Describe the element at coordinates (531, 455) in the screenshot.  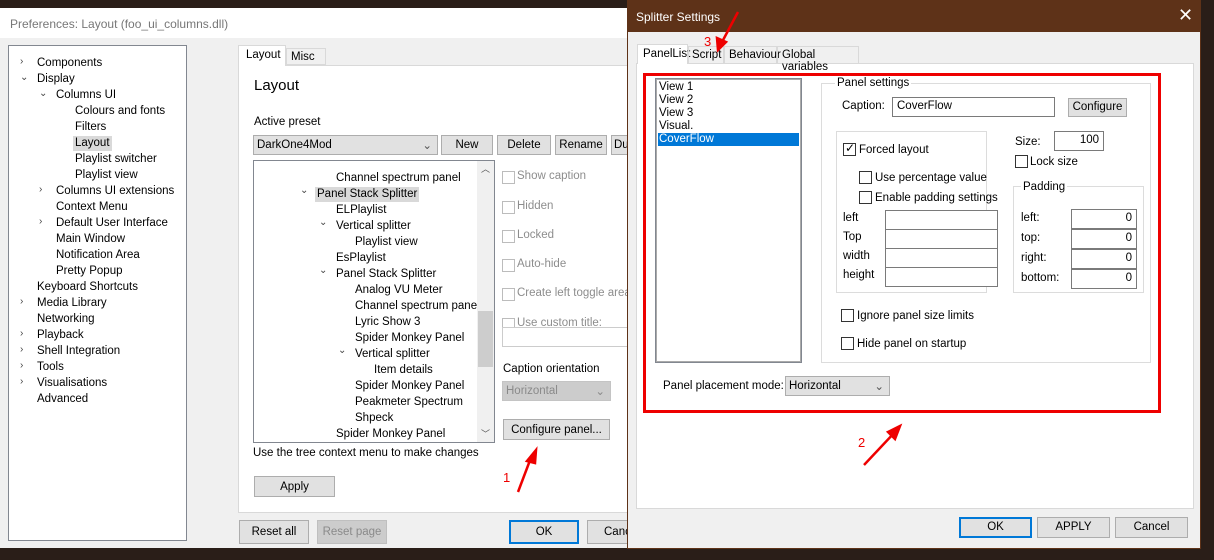
I see `arrow-1-head` at that location.